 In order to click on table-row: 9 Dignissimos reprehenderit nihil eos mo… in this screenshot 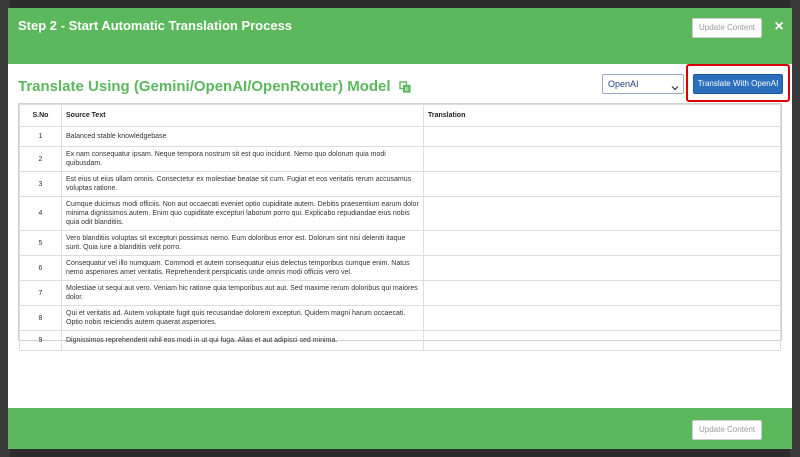, I will do `click(400, 340)`.